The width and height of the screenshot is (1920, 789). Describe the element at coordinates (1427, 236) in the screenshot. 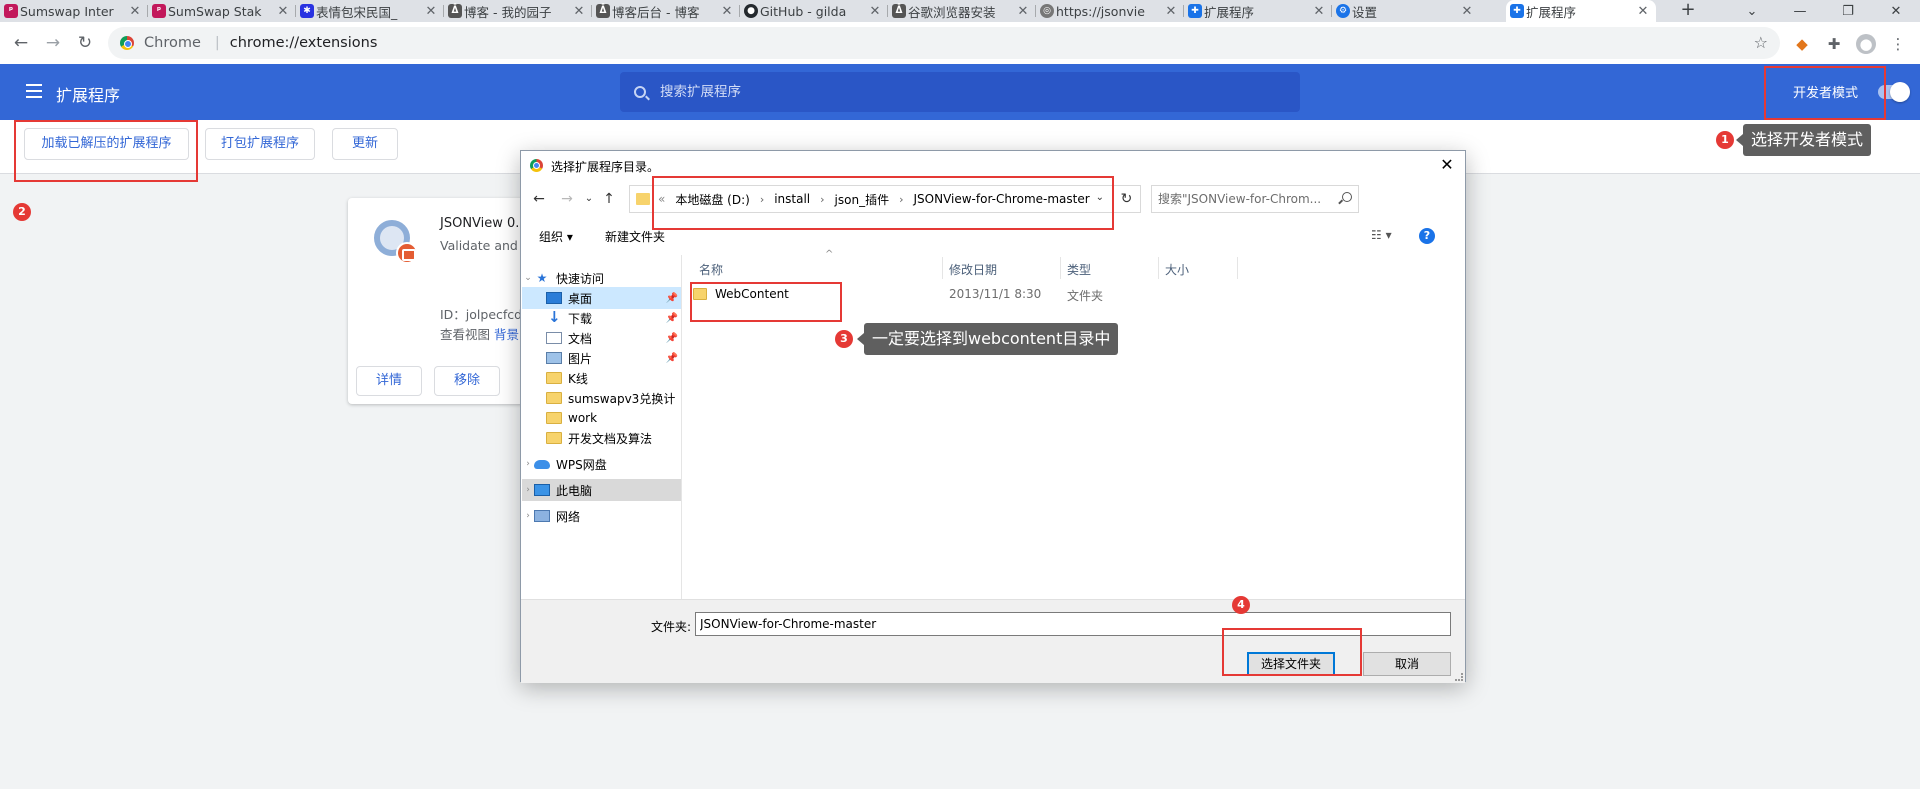

I see `help-icon: ?` at that location.